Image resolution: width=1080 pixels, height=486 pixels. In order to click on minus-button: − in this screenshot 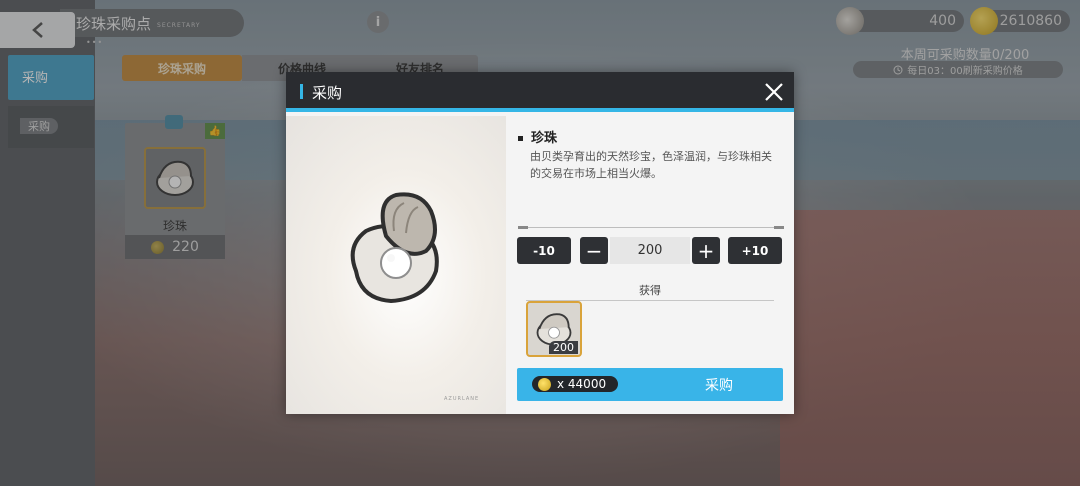, I will do `click(594, 250)`.